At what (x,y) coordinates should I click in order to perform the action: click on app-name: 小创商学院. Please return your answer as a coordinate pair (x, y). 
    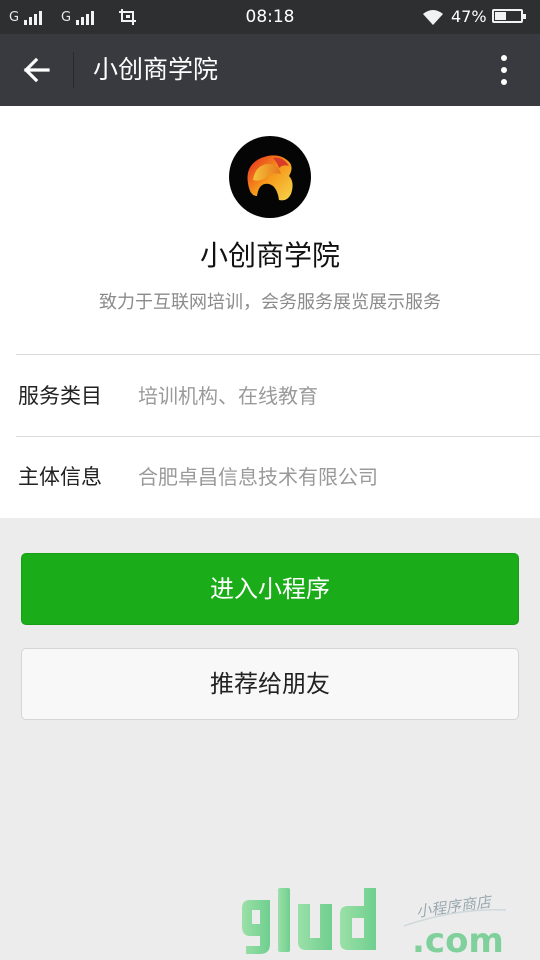
    Looking at the image, I should click on (269, 255).